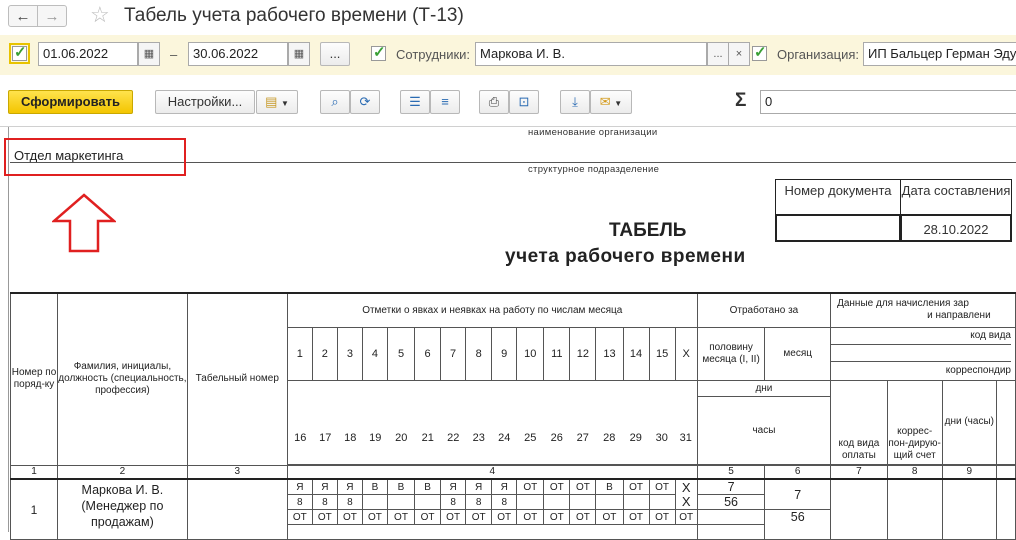  I want to click on organization-caption: наименование организации, so click(593, 132).